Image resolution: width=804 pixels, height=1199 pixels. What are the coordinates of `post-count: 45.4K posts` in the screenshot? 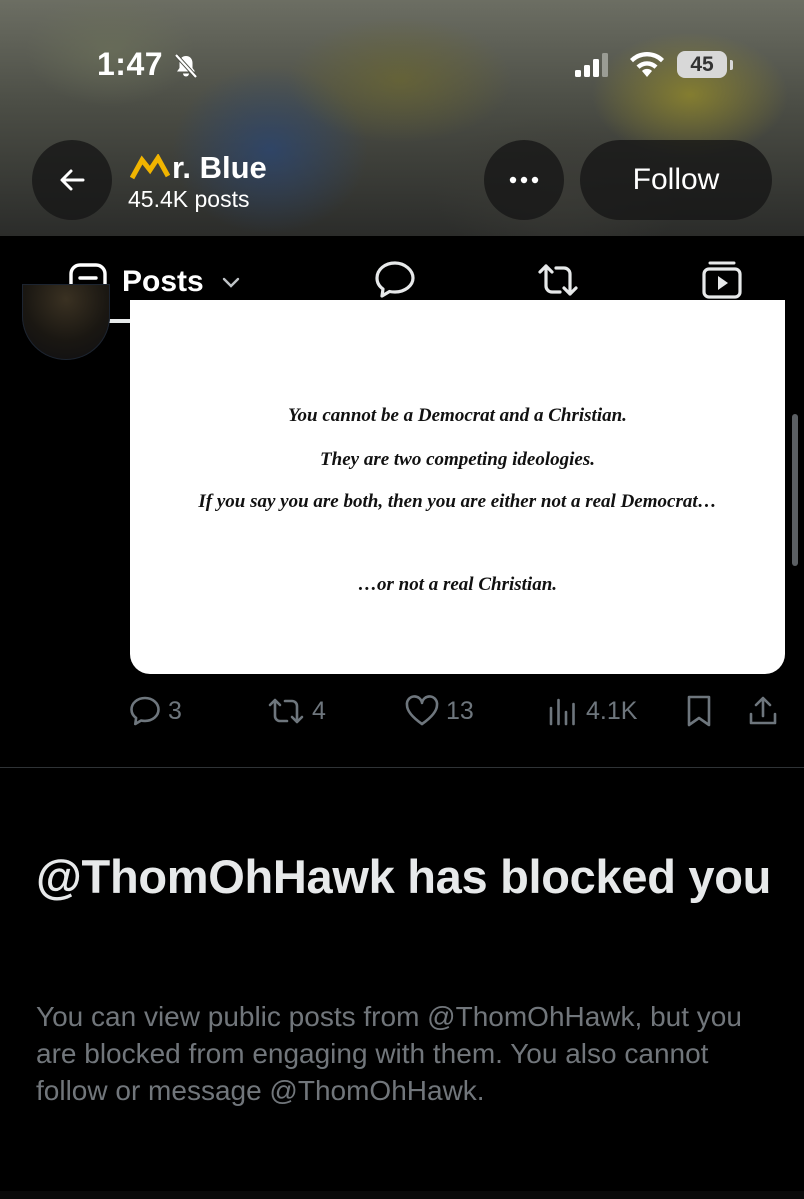 It's located at (189, 199).